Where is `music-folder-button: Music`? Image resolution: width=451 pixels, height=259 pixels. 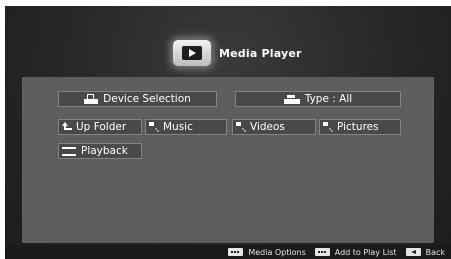 music-folder-button: Music is located at coordinates (186, 127).